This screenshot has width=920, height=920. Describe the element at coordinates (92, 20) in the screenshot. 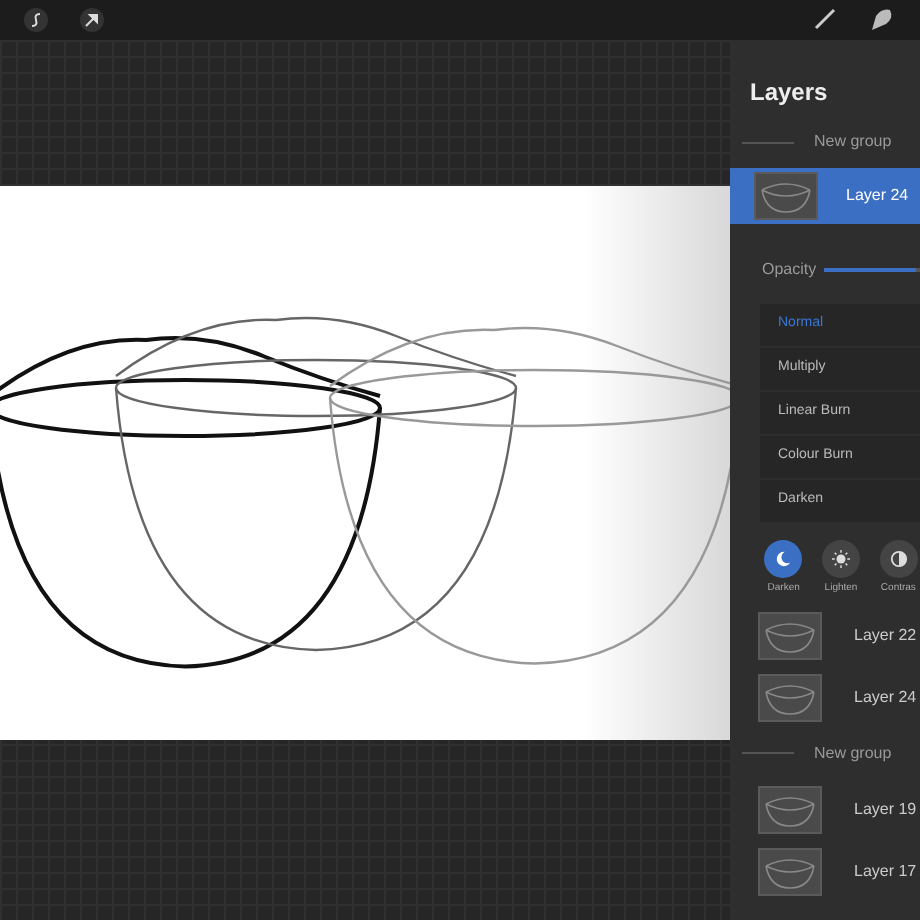

I see `cursor-arrow-icon` at that location.